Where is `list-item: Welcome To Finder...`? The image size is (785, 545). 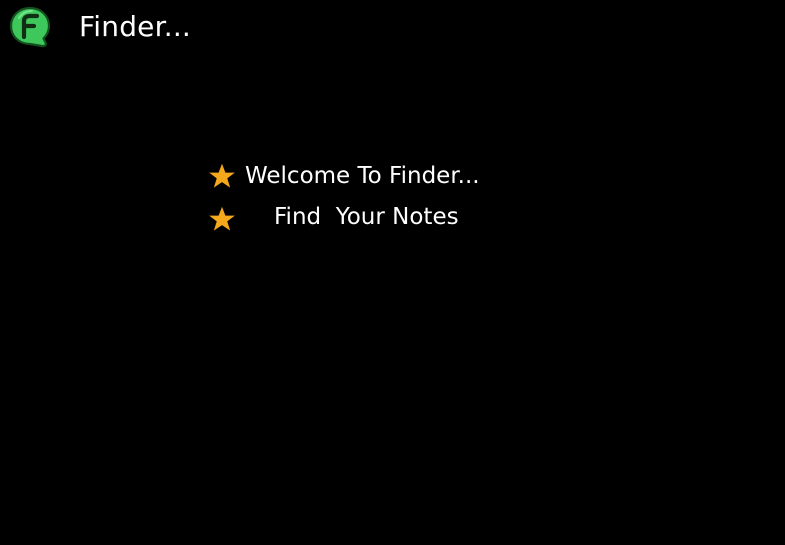
list-item: Welcome To Finder... is located at coordinates (368, 178).